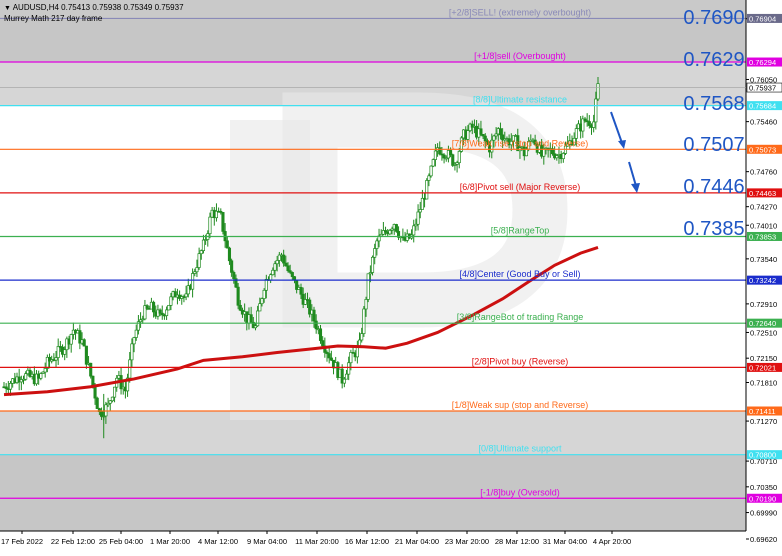 This screenshot has width=782, height=556. I want to click on y-tick-label: 0.72150, so click(763, 358).